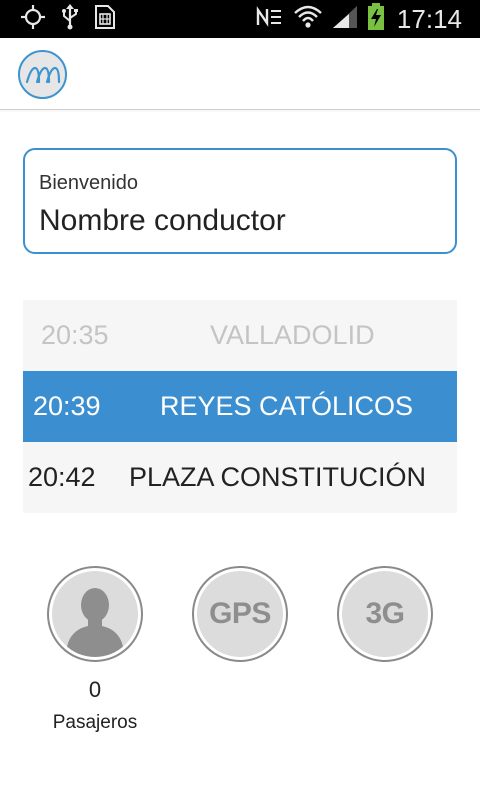  Describe the element at coordinates (429, 18) in the screenshot. I see `clock: 17:14` at that location.